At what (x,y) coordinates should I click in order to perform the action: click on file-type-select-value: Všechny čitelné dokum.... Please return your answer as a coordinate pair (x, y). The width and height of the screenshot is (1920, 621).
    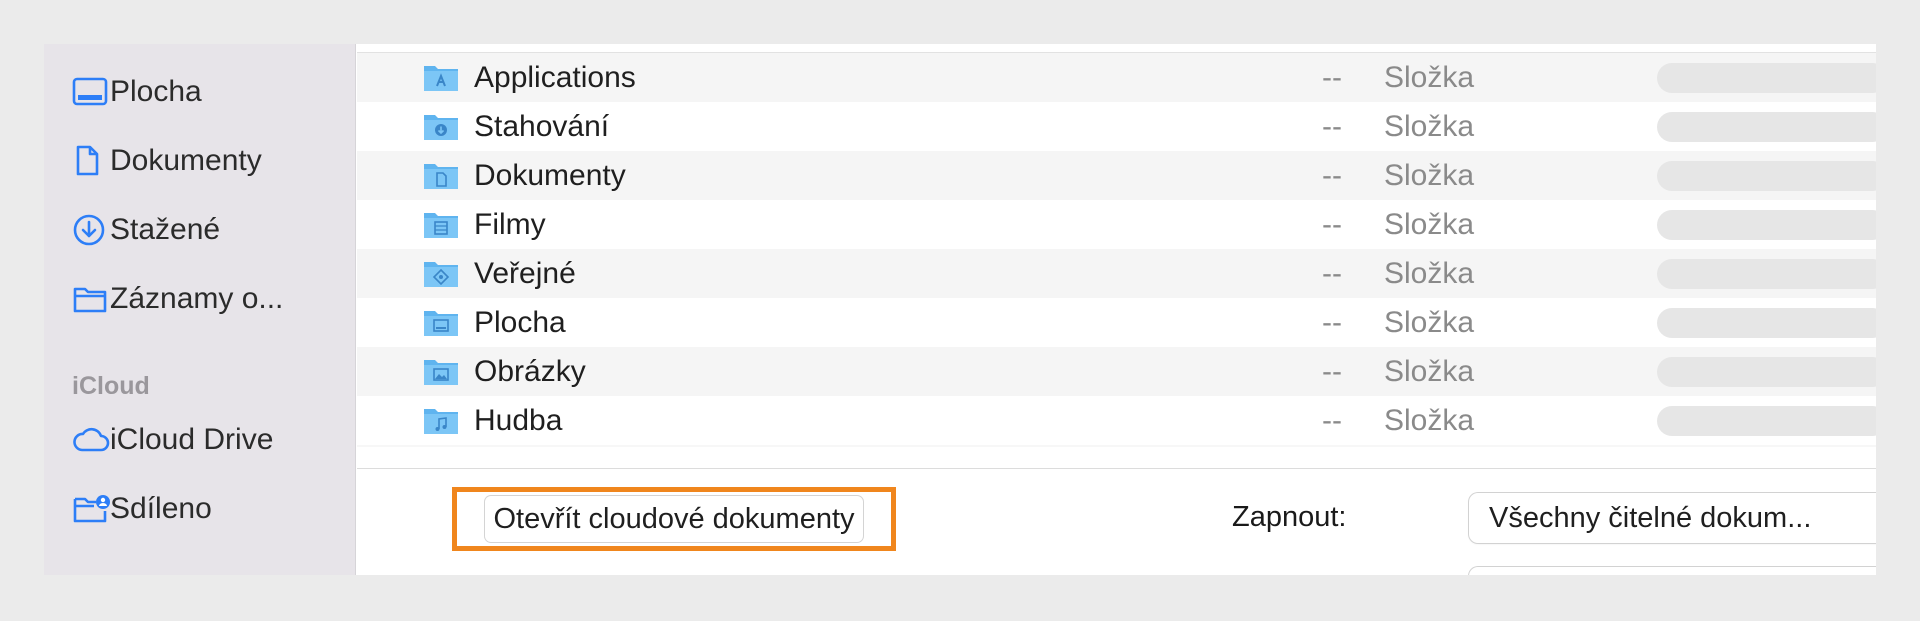
    Looking at the image, I should click on (1650, 517).